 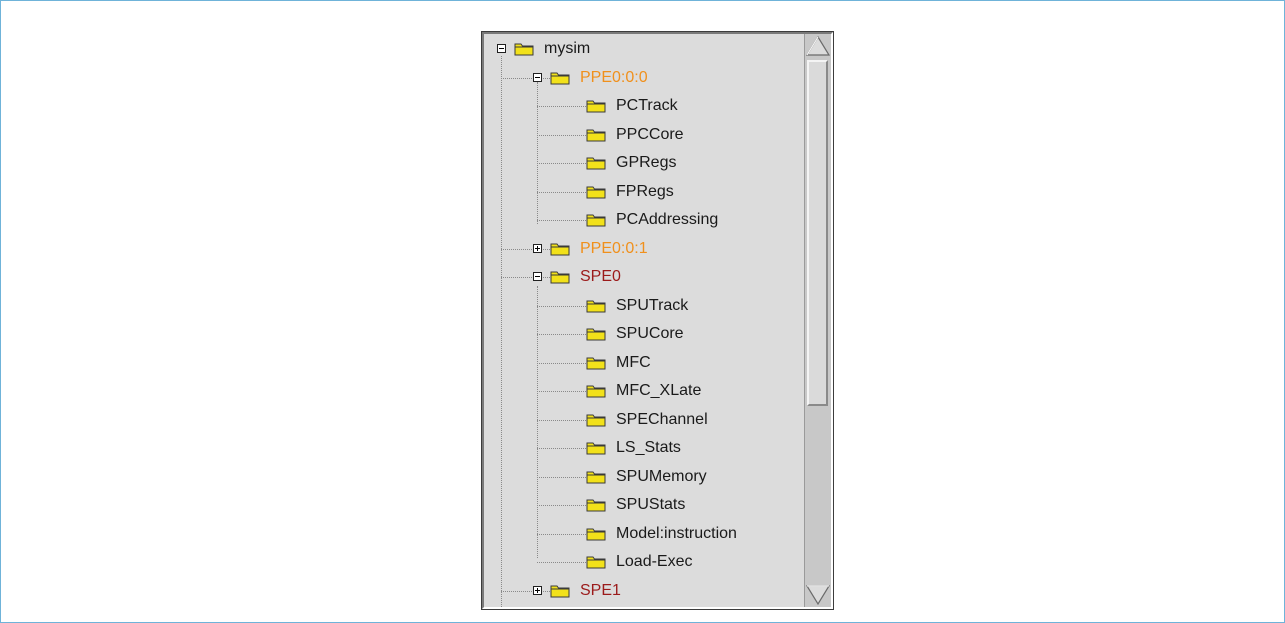 I want to click on tree-node-load-exec: Load-Exec, so click(x=644, y=563).